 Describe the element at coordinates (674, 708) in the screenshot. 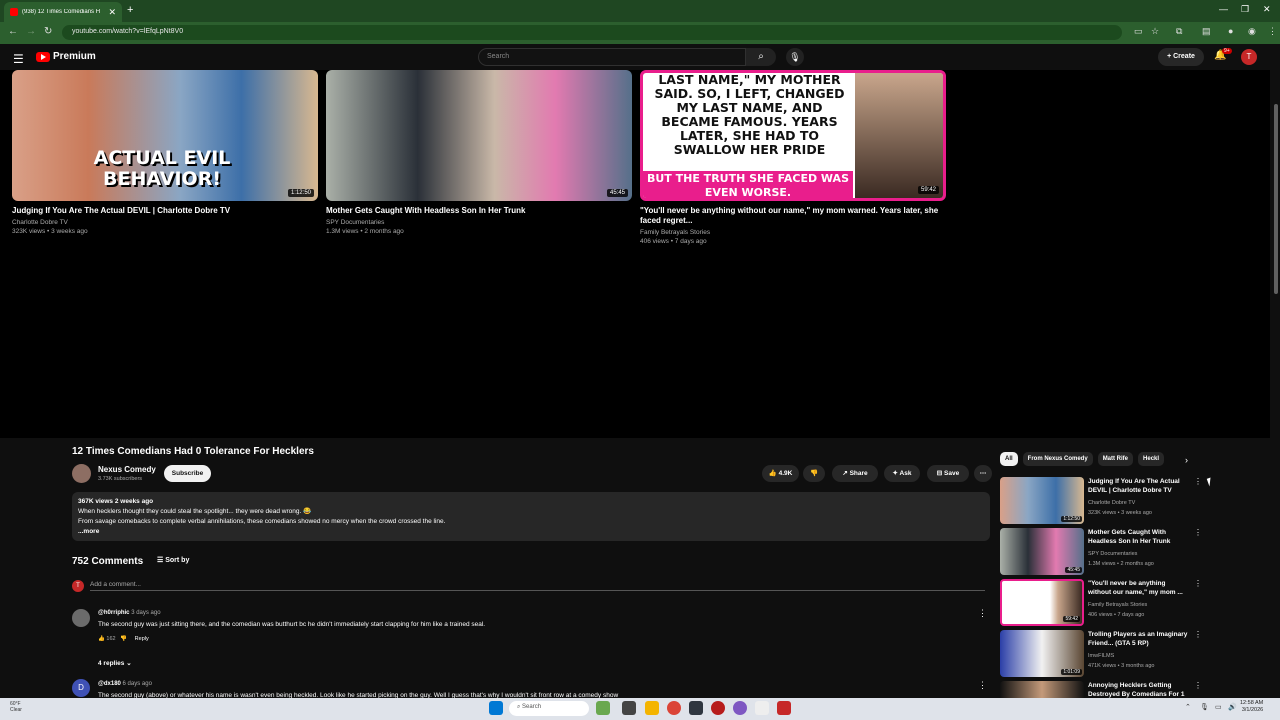

I see `chrome-icon` at that location.